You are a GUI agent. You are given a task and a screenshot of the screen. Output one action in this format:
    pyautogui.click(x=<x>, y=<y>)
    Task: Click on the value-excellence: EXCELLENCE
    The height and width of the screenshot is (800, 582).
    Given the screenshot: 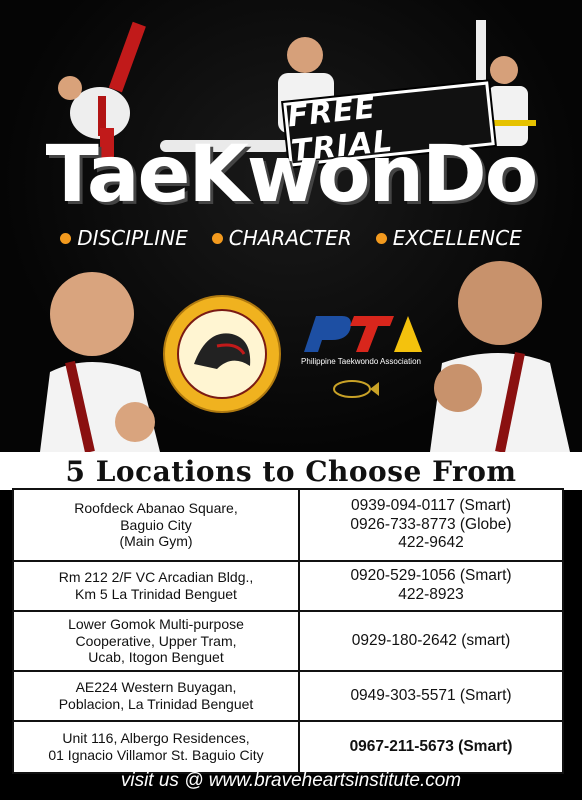 What is the action you would take?
    pyautogui.click(x=448, y=238)
    